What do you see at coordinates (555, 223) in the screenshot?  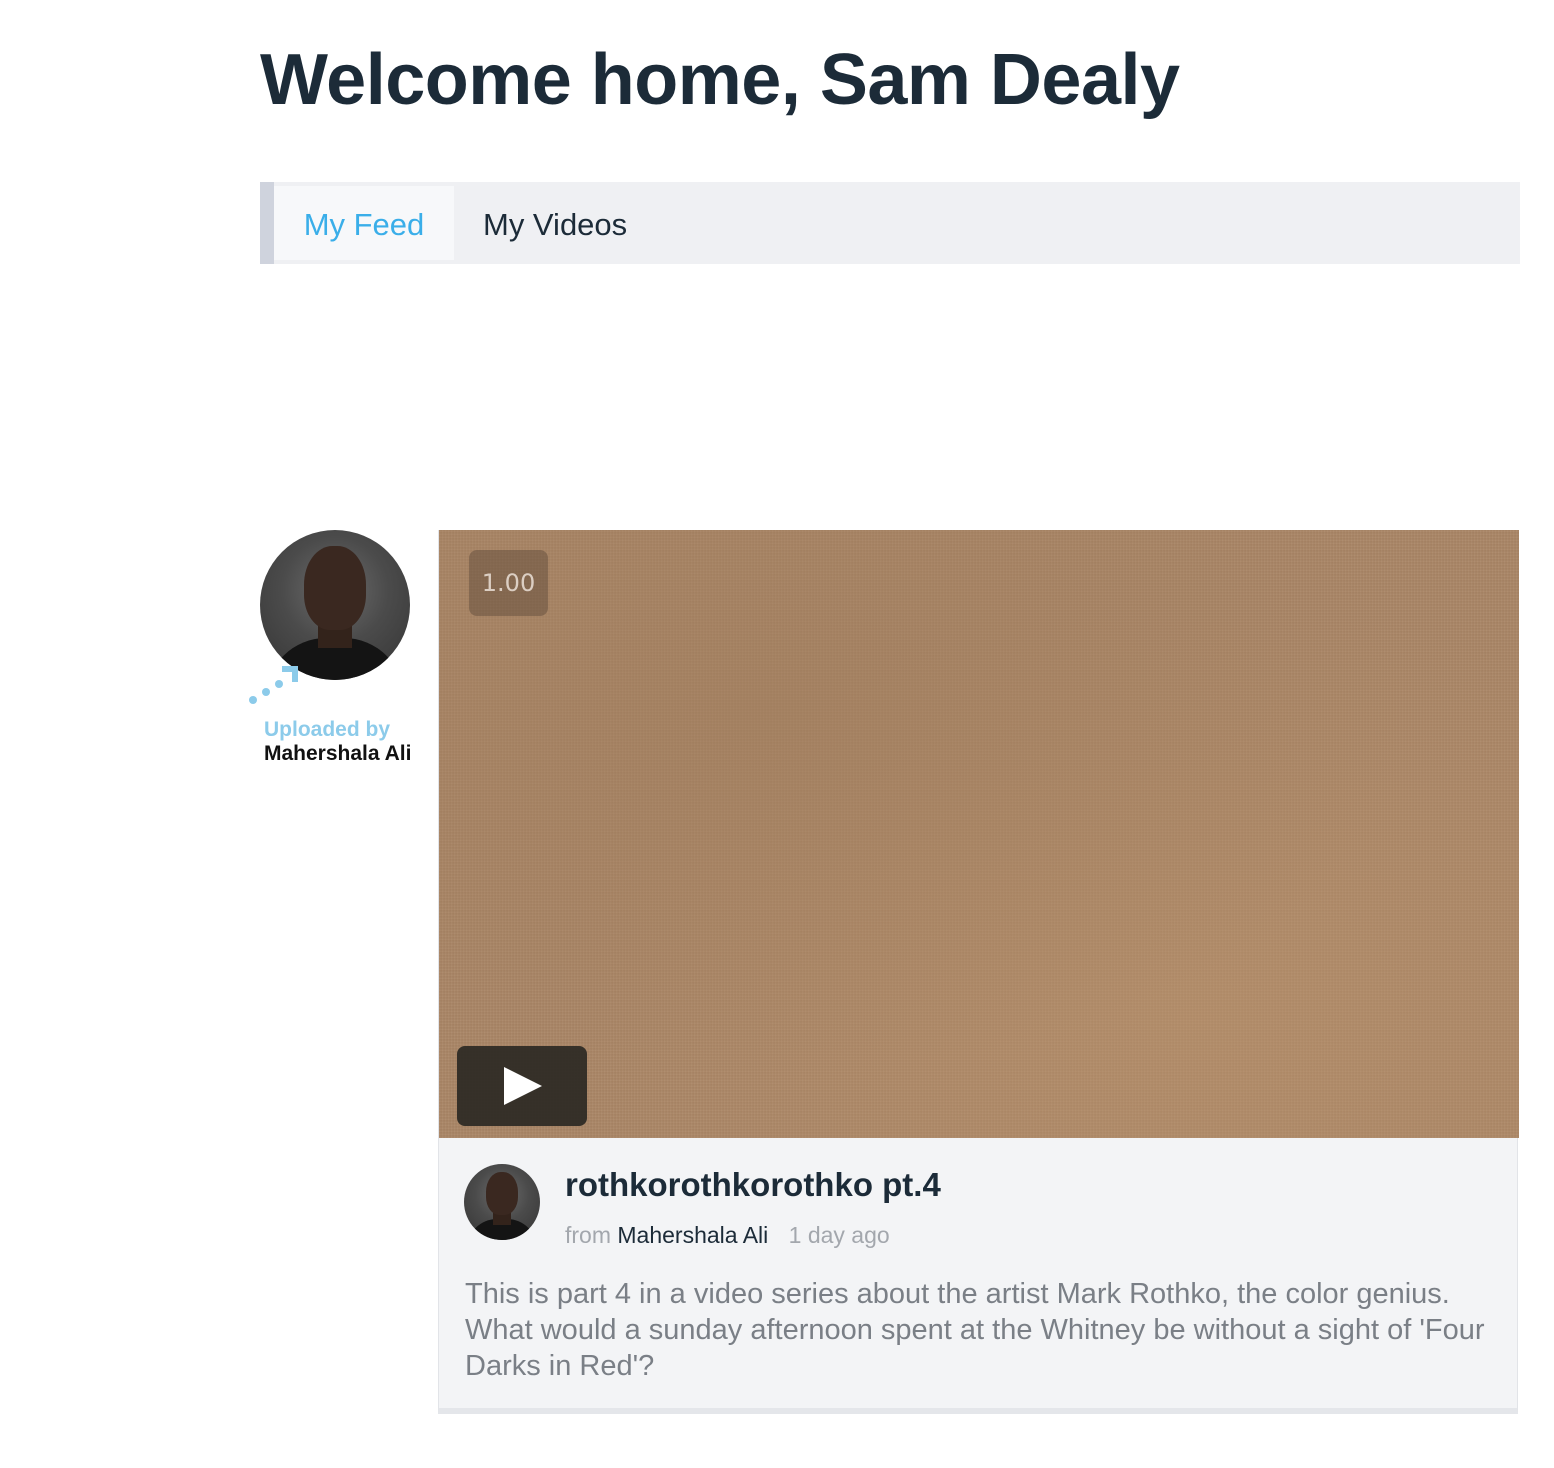 I see `tab-my-videos: My Videos` at bounding box center [555, 223].